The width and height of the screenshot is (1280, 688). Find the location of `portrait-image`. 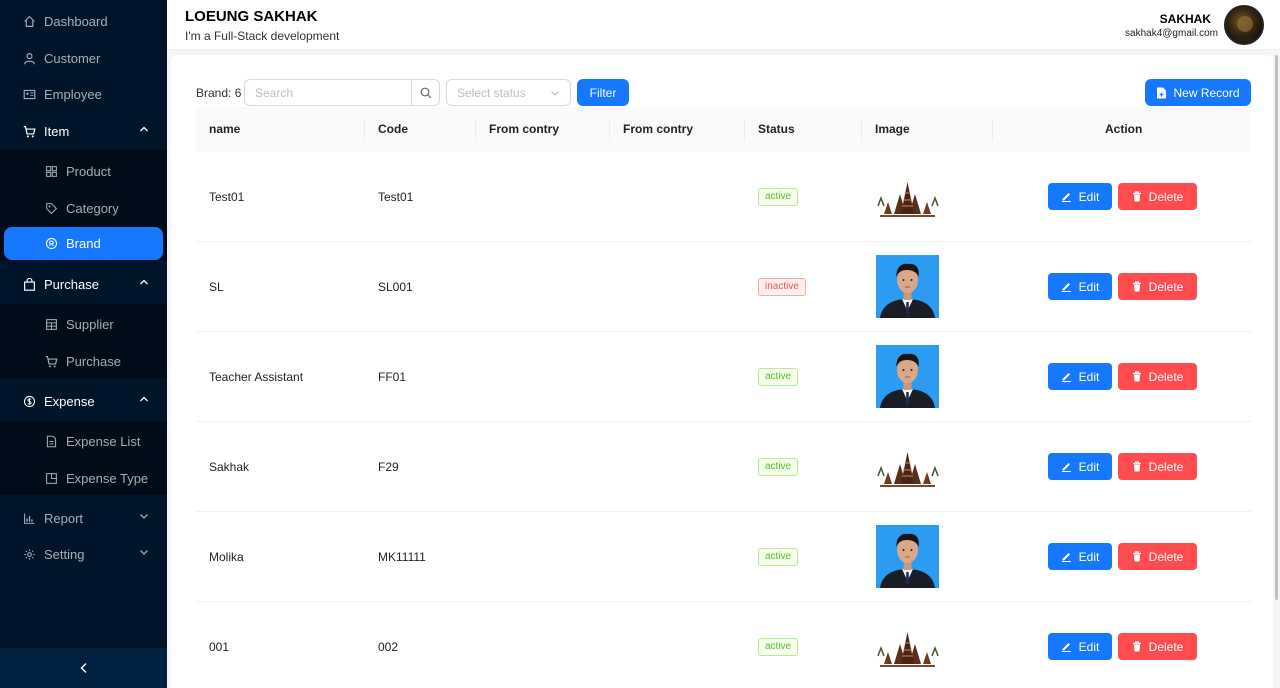

portrait-image is located at coordinates (907, 376).